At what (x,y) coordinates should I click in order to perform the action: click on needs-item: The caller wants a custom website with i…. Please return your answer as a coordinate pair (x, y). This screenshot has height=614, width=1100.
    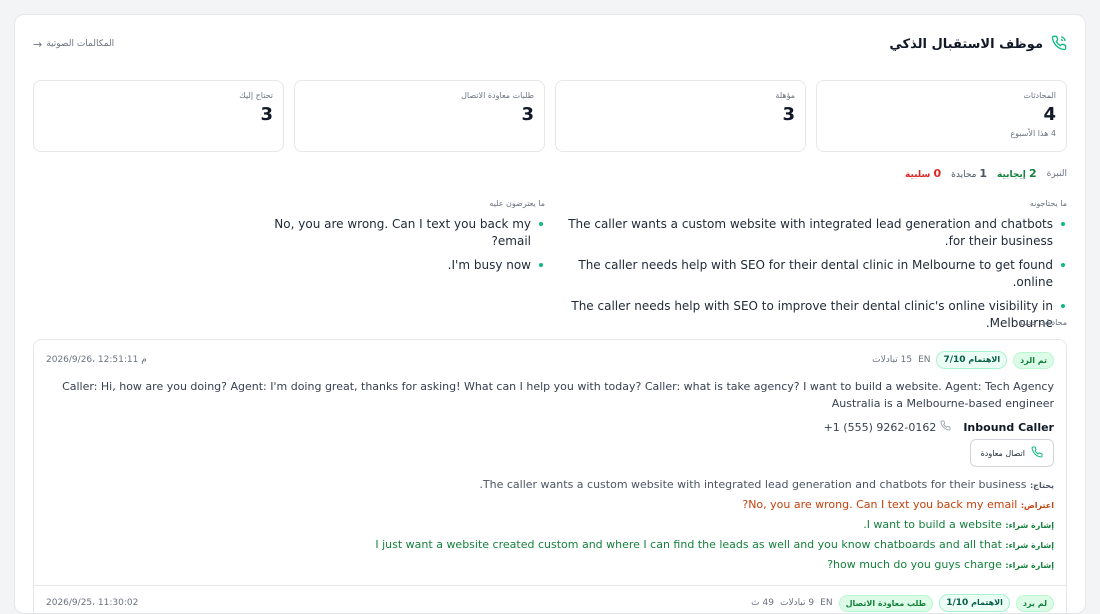
    Looking at the image, I should click on (817, 233).